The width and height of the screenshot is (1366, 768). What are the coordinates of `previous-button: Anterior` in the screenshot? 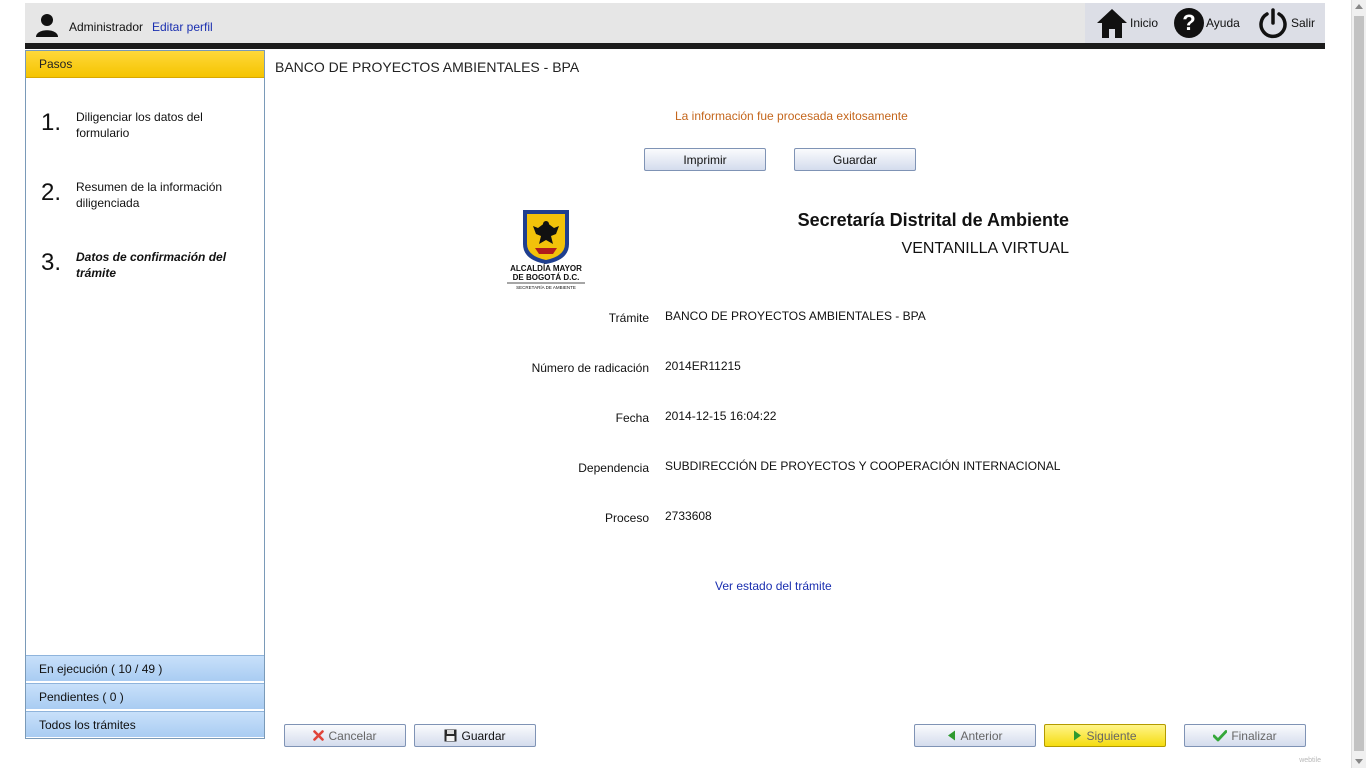 It's located at (975, 735).